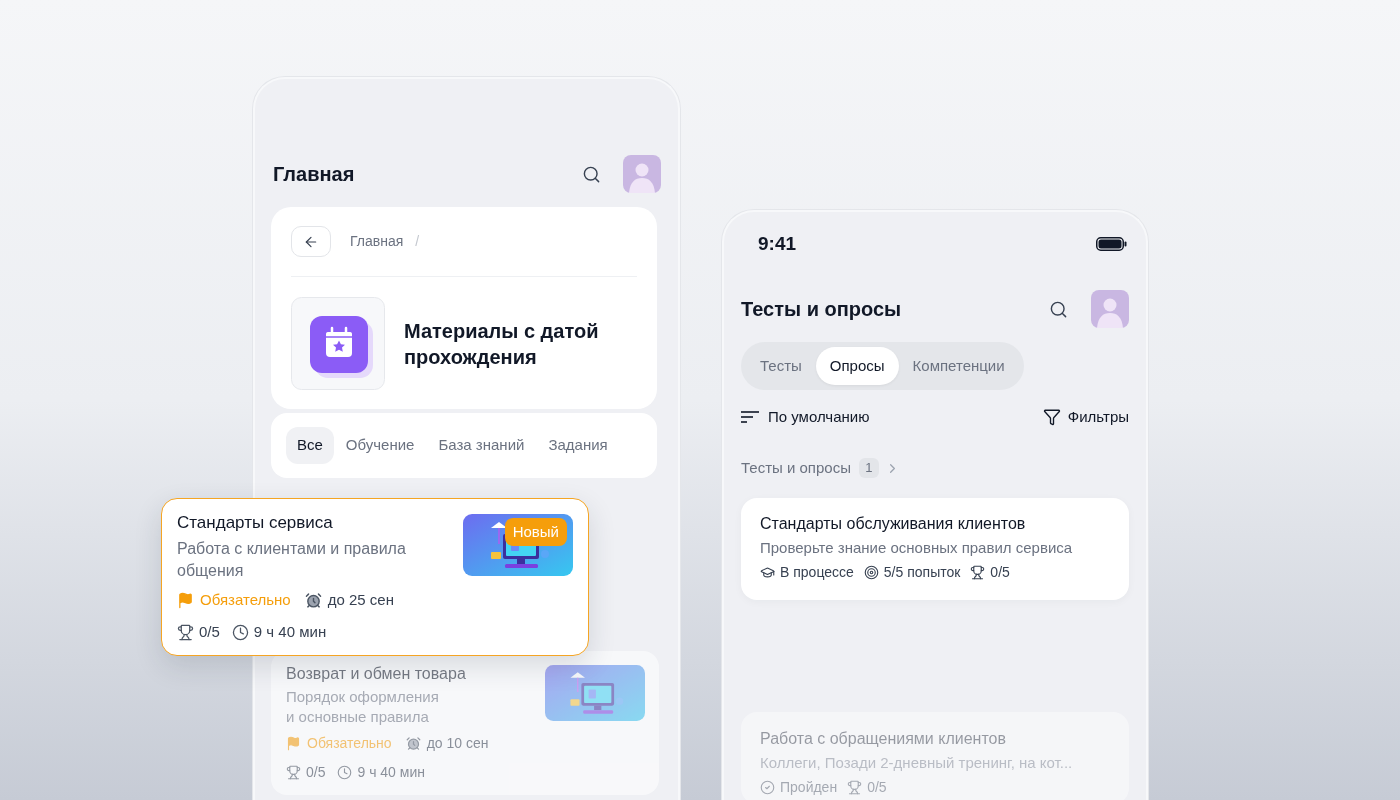 The width and height of the screenshot is (1400, 800). Describe the element at coordinates (376, 674) in the screenshot. I see `course-title: Возврат и обмен товара` at that location.